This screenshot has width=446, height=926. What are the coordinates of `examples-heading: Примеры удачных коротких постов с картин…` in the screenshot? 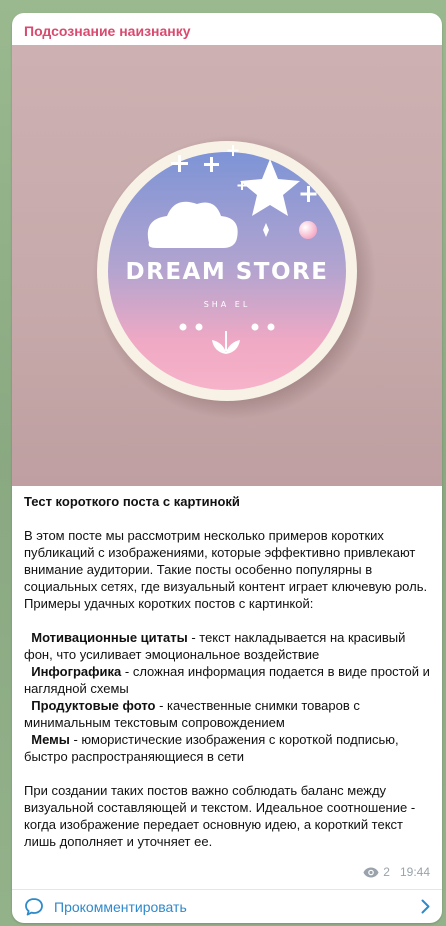 It's located at (169, 603).